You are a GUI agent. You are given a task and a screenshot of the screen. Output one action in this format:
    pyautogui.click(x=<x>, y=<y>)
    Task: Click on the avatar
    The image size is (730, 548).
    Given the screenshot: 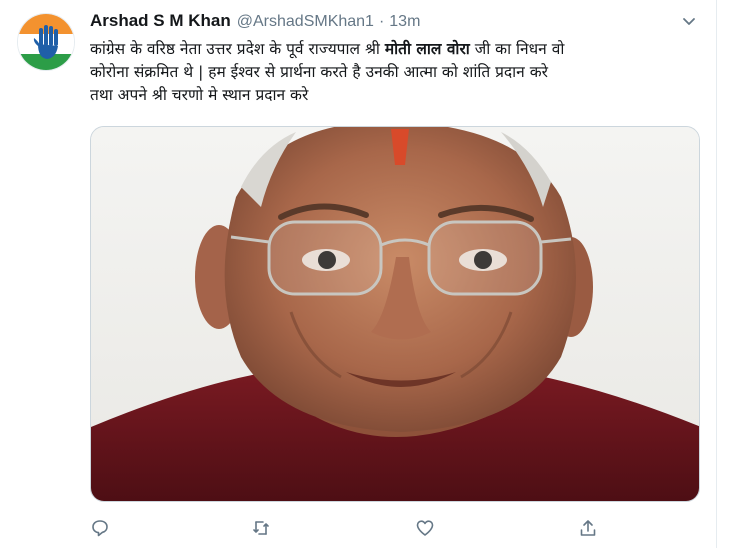 What is the action you would take?
    pyautogui.click(x=46, y=42)
    